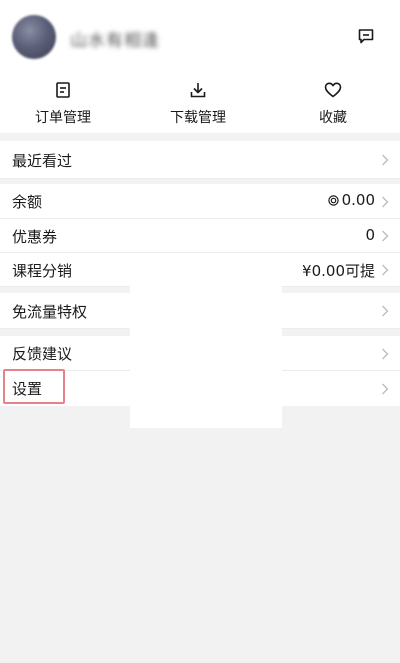 This screenshot has height=663, width=400. Describe the element at coordinates (34, 386) in the screenshot. I see `settings-highlight-box` at that location.